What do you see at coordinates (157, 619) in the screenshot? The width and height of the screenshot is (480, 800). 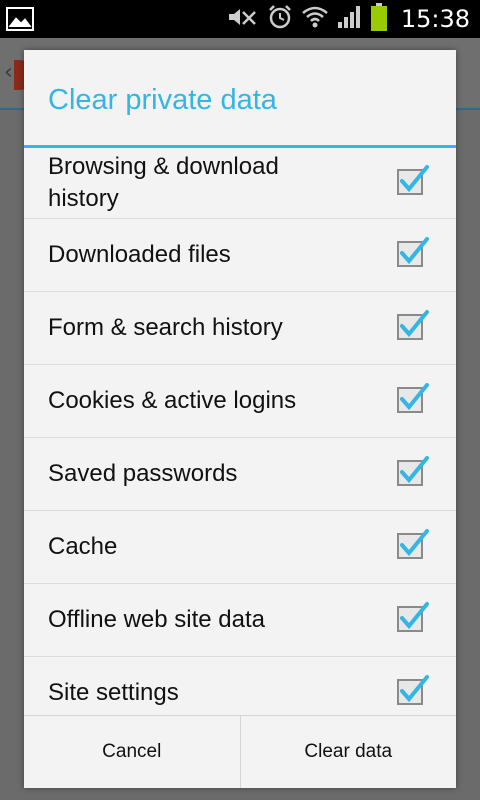 I see `option-label: Offline web site data` at bounding box center [157, 619].